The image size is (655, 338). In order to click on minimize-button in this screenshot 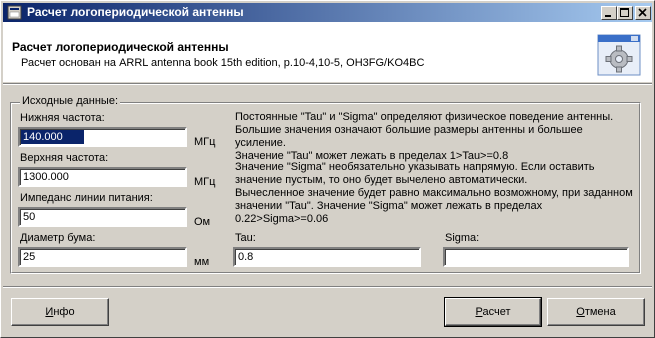, I will do `click(609, 13)`.